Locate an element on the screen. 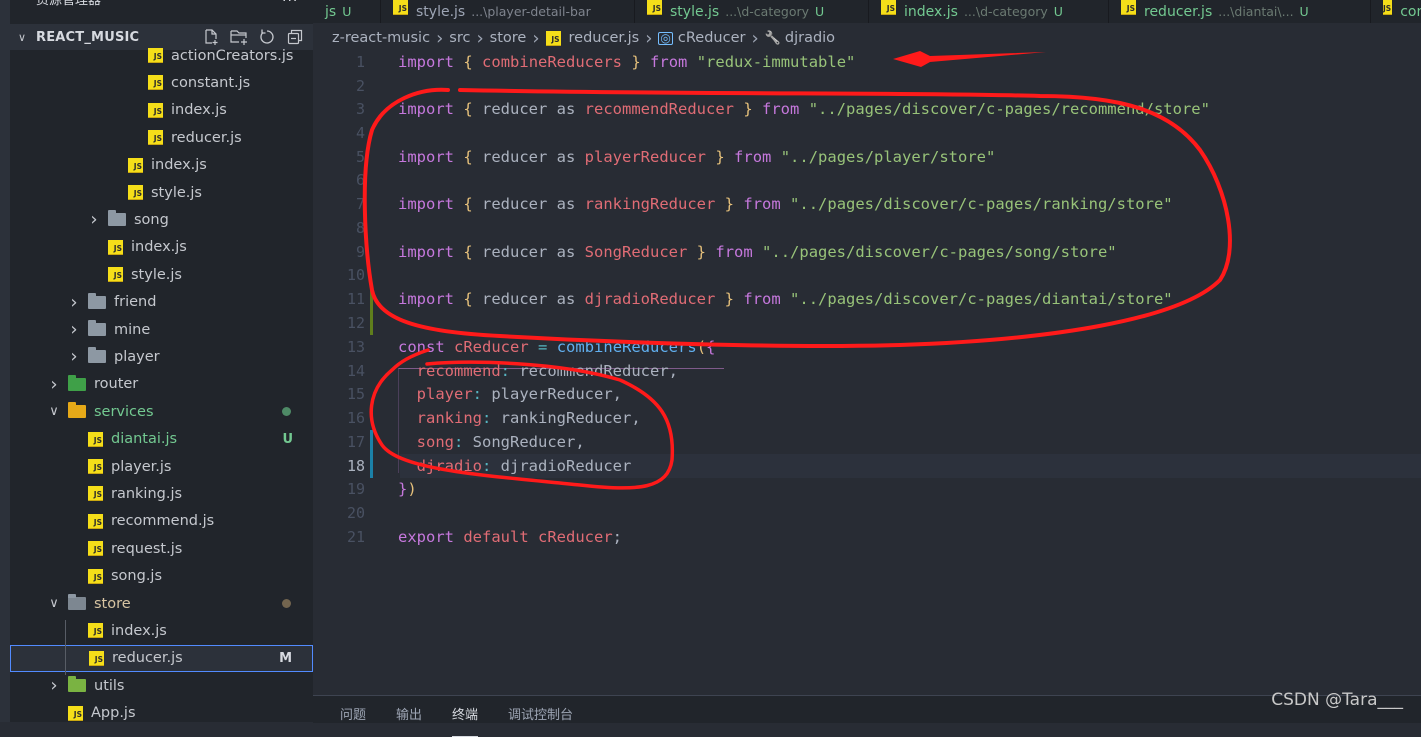 The image size is (1421, 737). tab-path: ...\player-detail-bar is located at coordinates (531, 11).